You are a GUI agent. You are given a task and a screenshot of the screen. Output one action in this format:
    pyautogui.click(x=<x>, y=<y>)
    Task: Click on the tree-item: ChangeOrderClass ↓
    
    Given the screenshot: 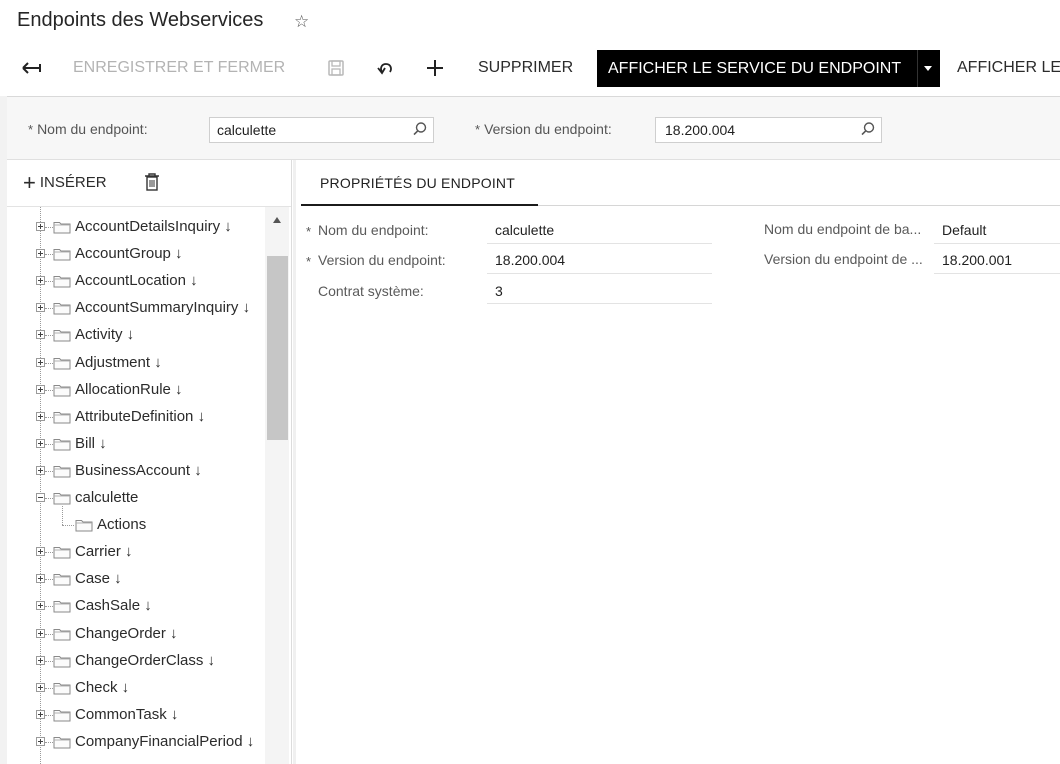 What is the action you would take?
    pyautogui.click(x=136, y=661)
    